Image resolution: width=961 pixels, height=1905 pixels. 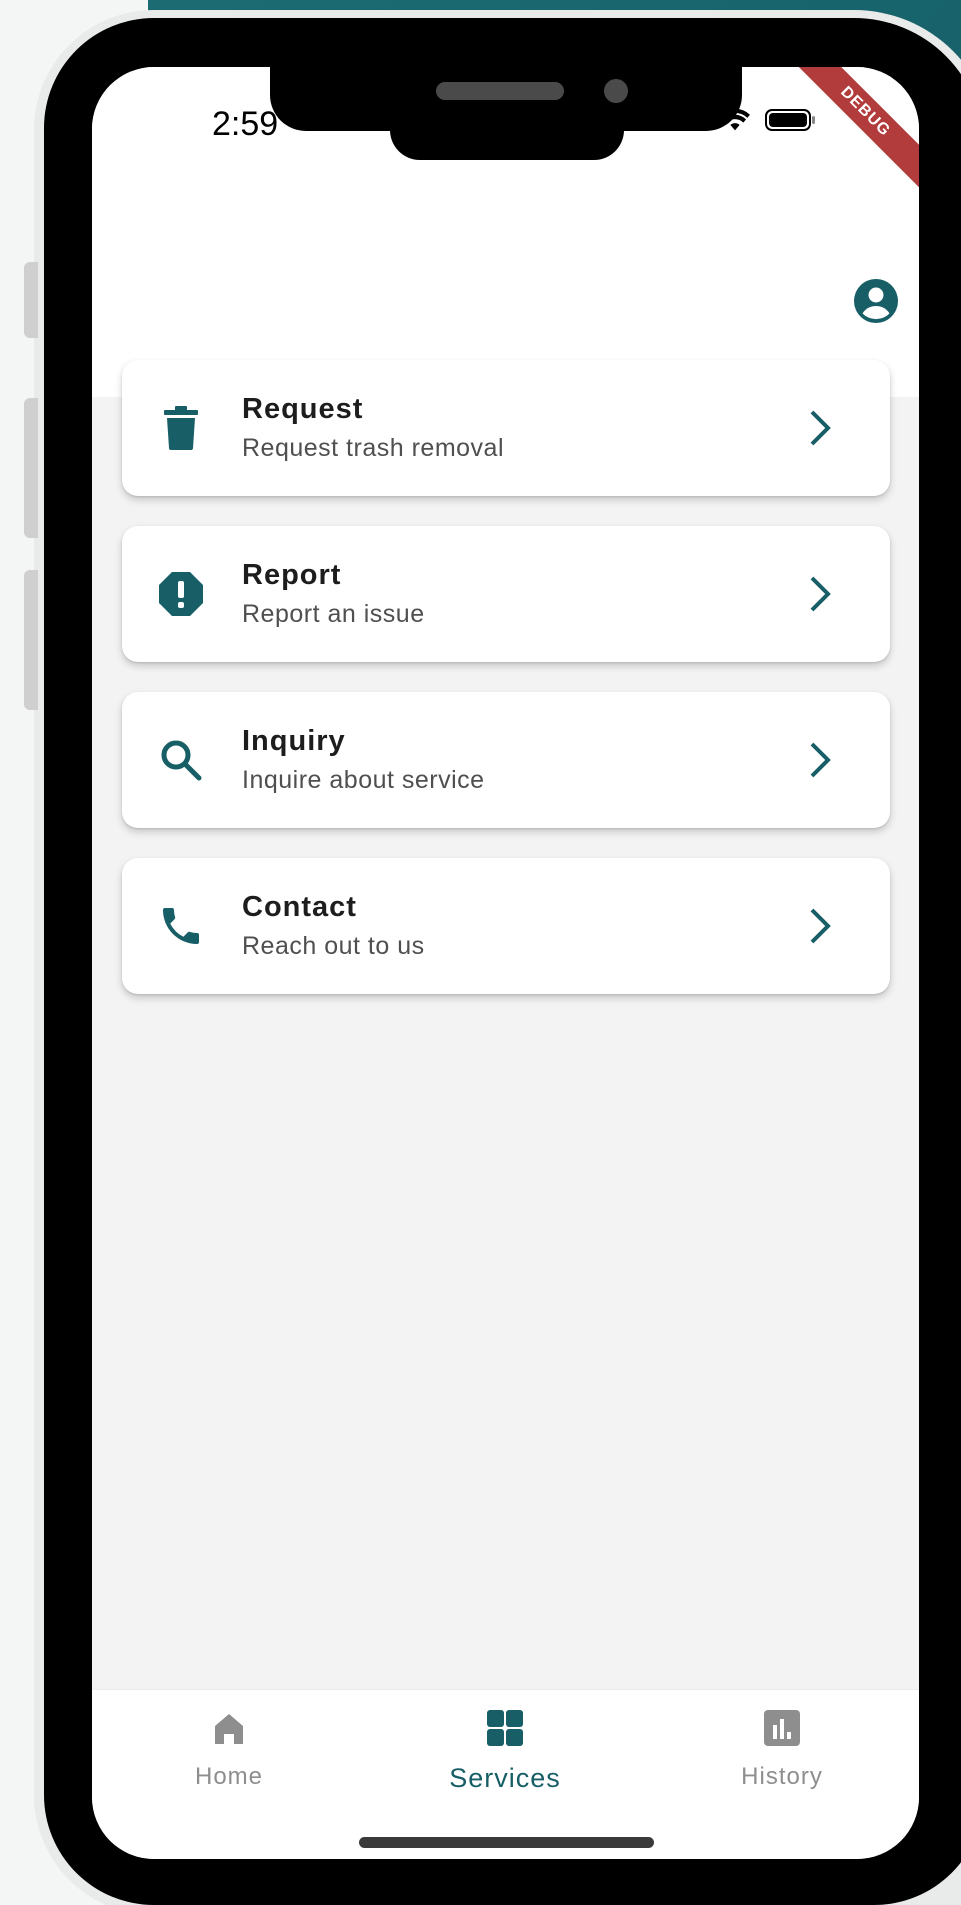 I want to click on card-title: Report, so click(x=292, y=575).